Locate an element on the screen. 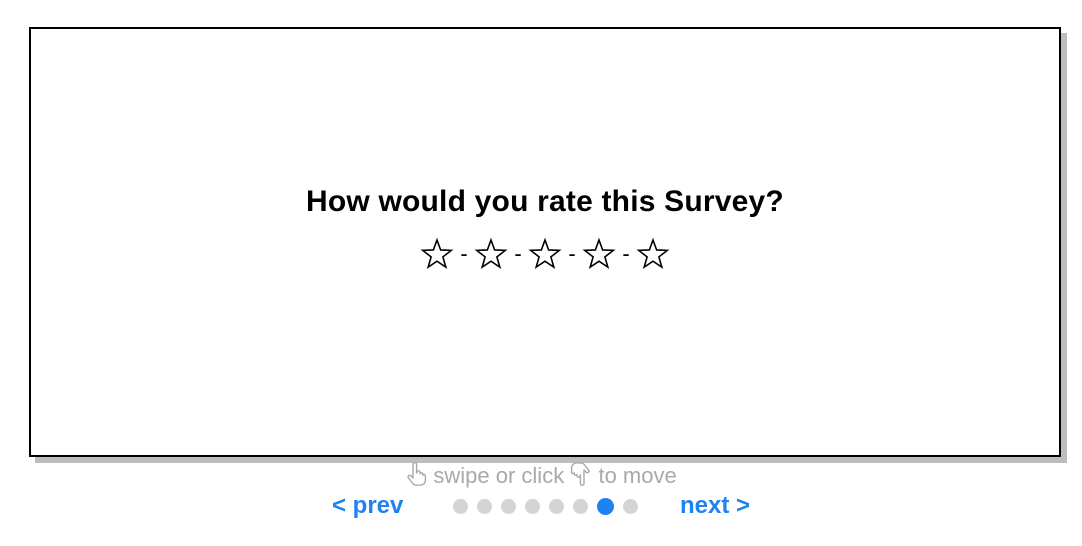  star-rating: - - - - is located at coordinates (545, 254).